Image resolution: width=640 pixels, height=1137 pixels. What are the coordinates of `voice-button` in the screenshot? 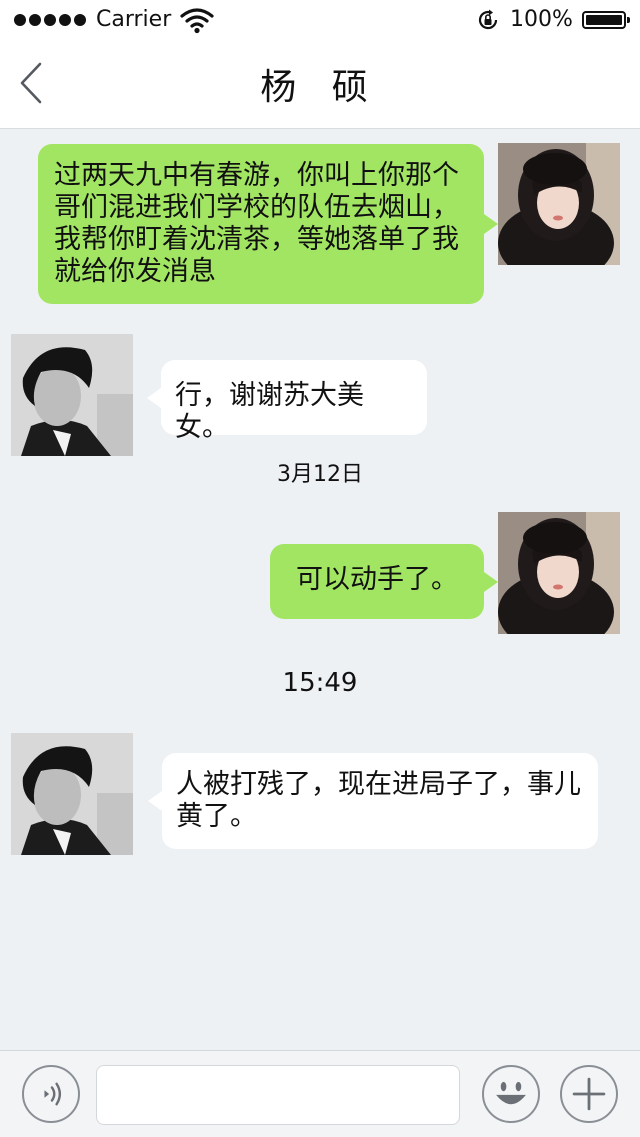 It's located at (51, 1094).